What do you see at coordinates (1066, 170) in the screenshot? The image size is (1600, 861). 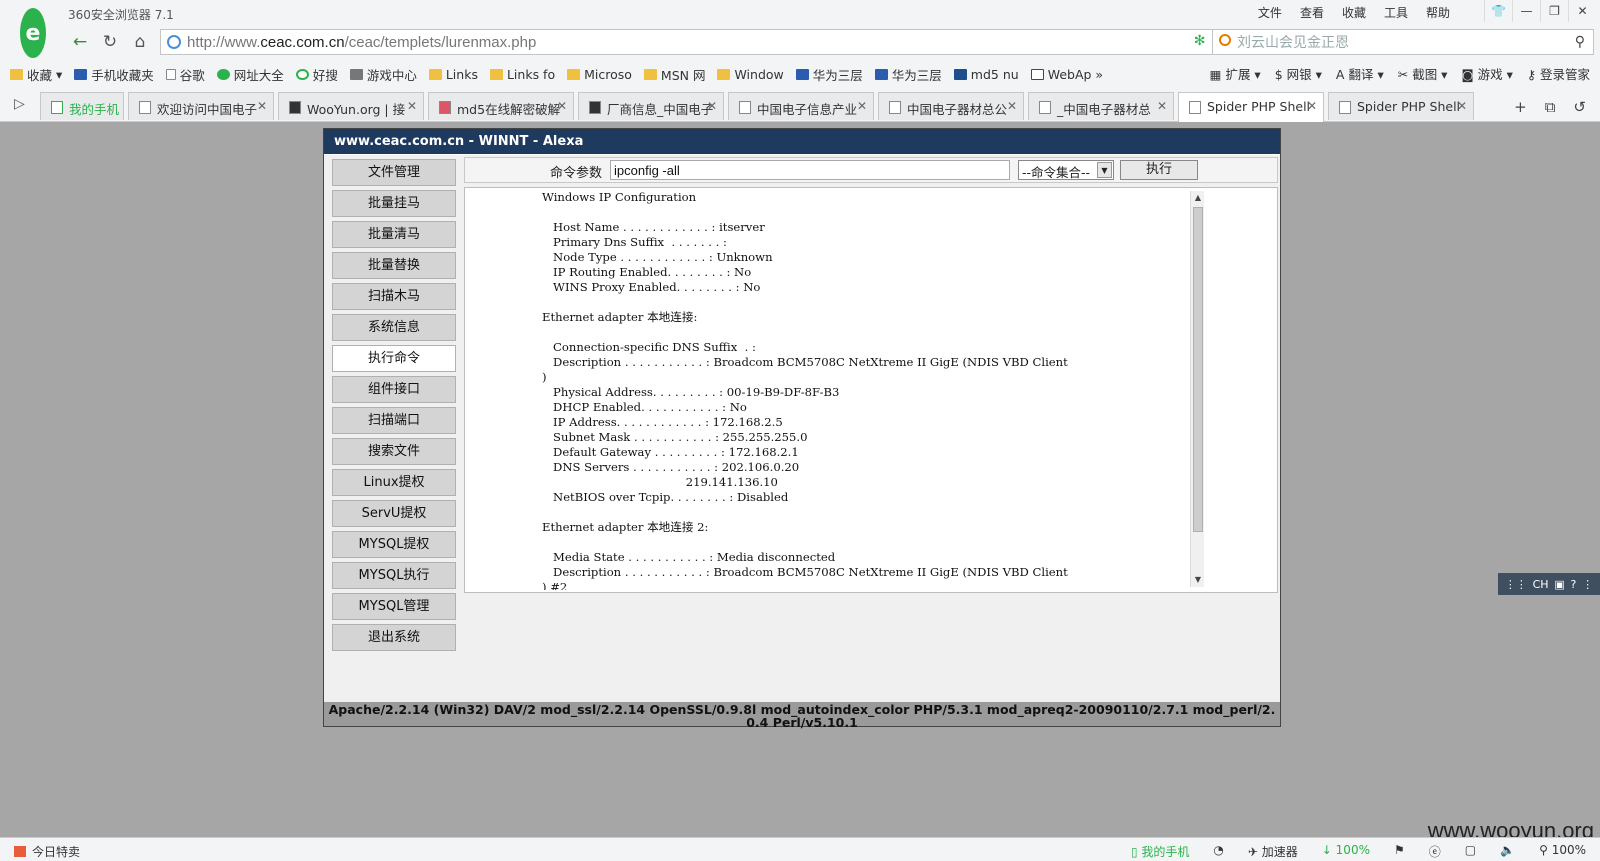 I see `command-preset-select: --命令集合-- ▼` at bounding box center [1066, 170].